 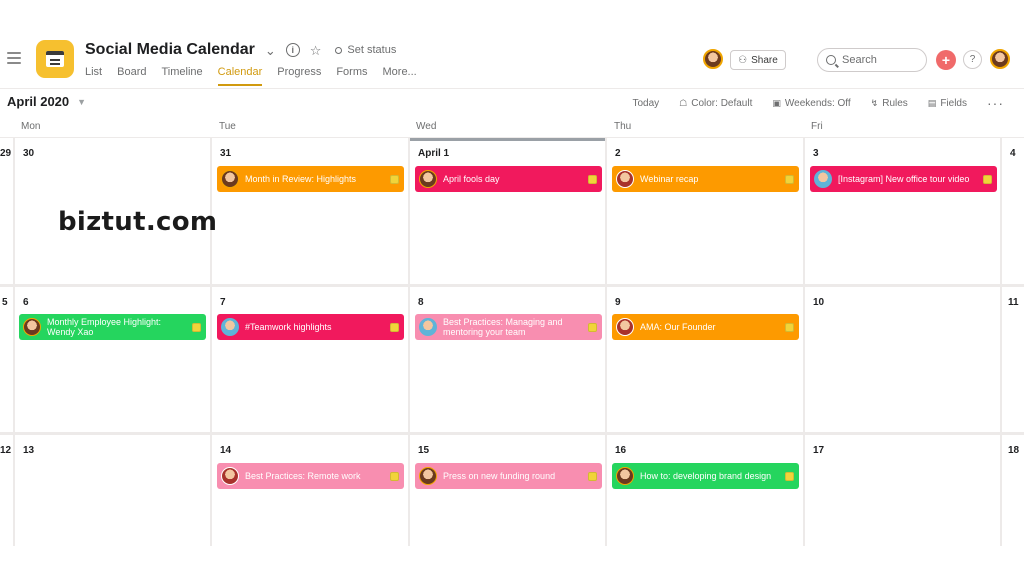 I want to click on star-icon: ☆, so click(x=316, y=50).